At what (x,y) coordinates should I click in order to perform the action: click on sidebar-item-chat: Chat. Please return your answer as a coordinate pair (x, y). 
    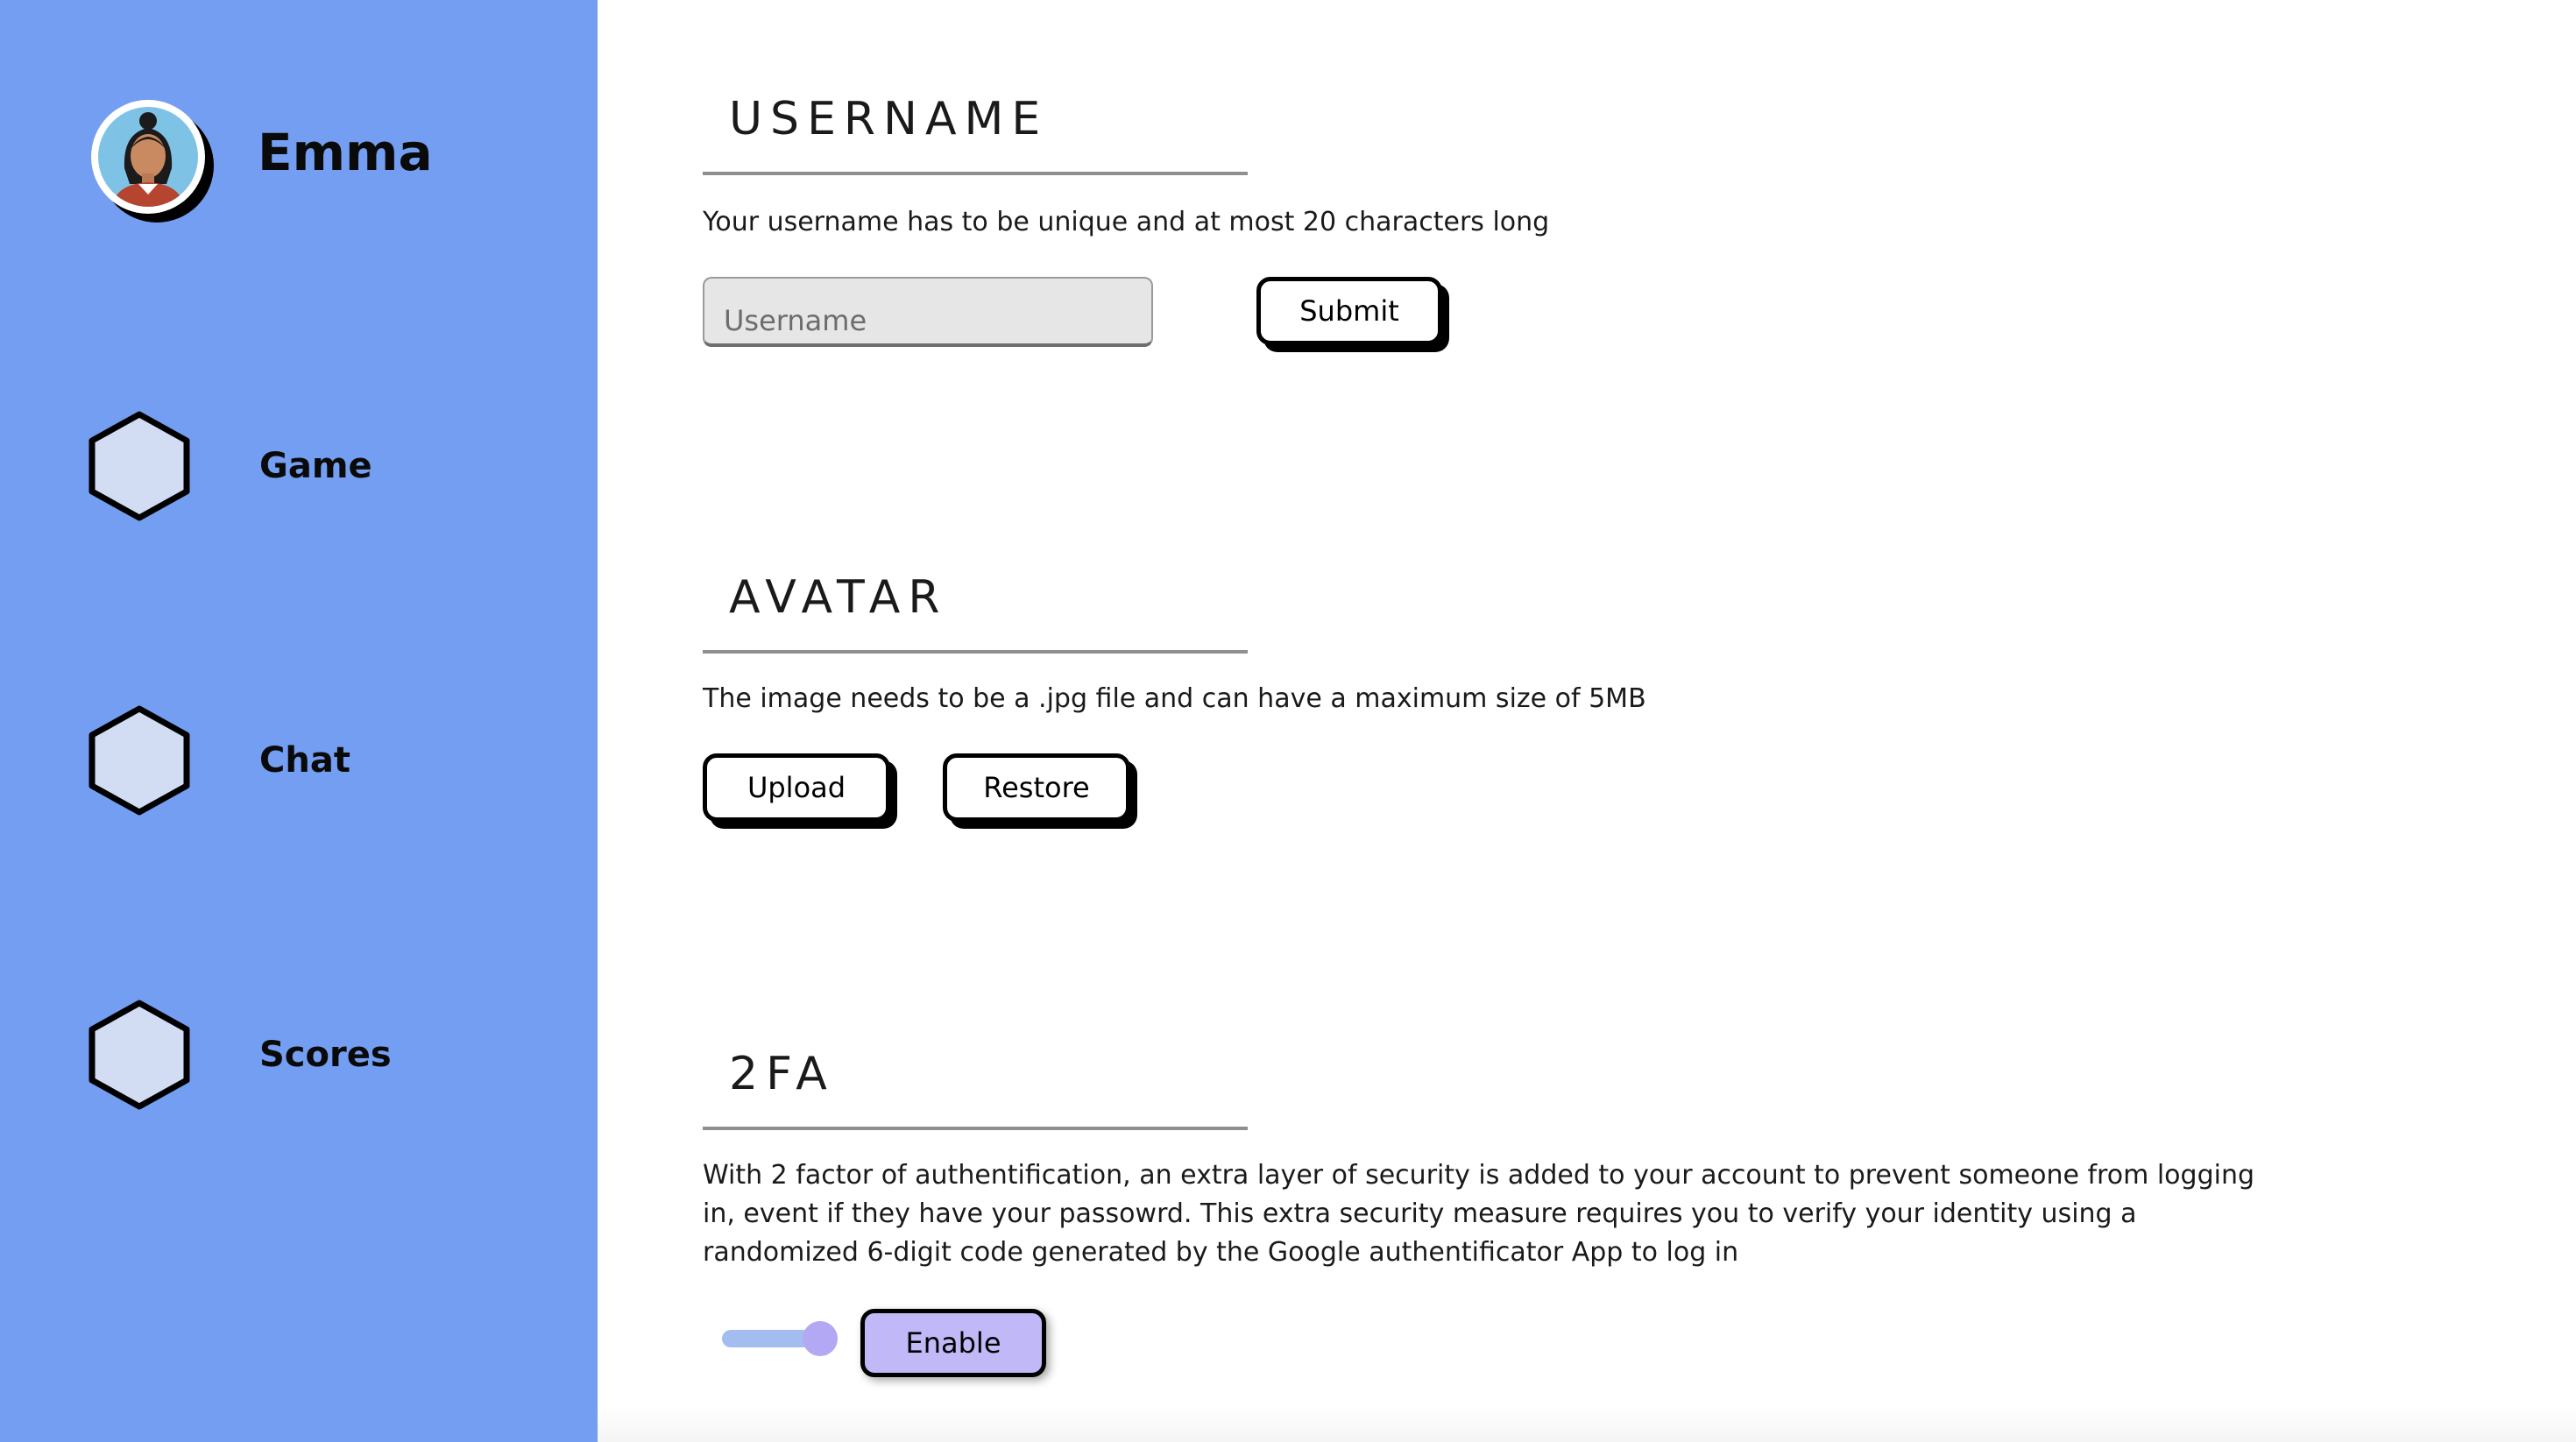
    Looking at the image, I should click on (219, 760).